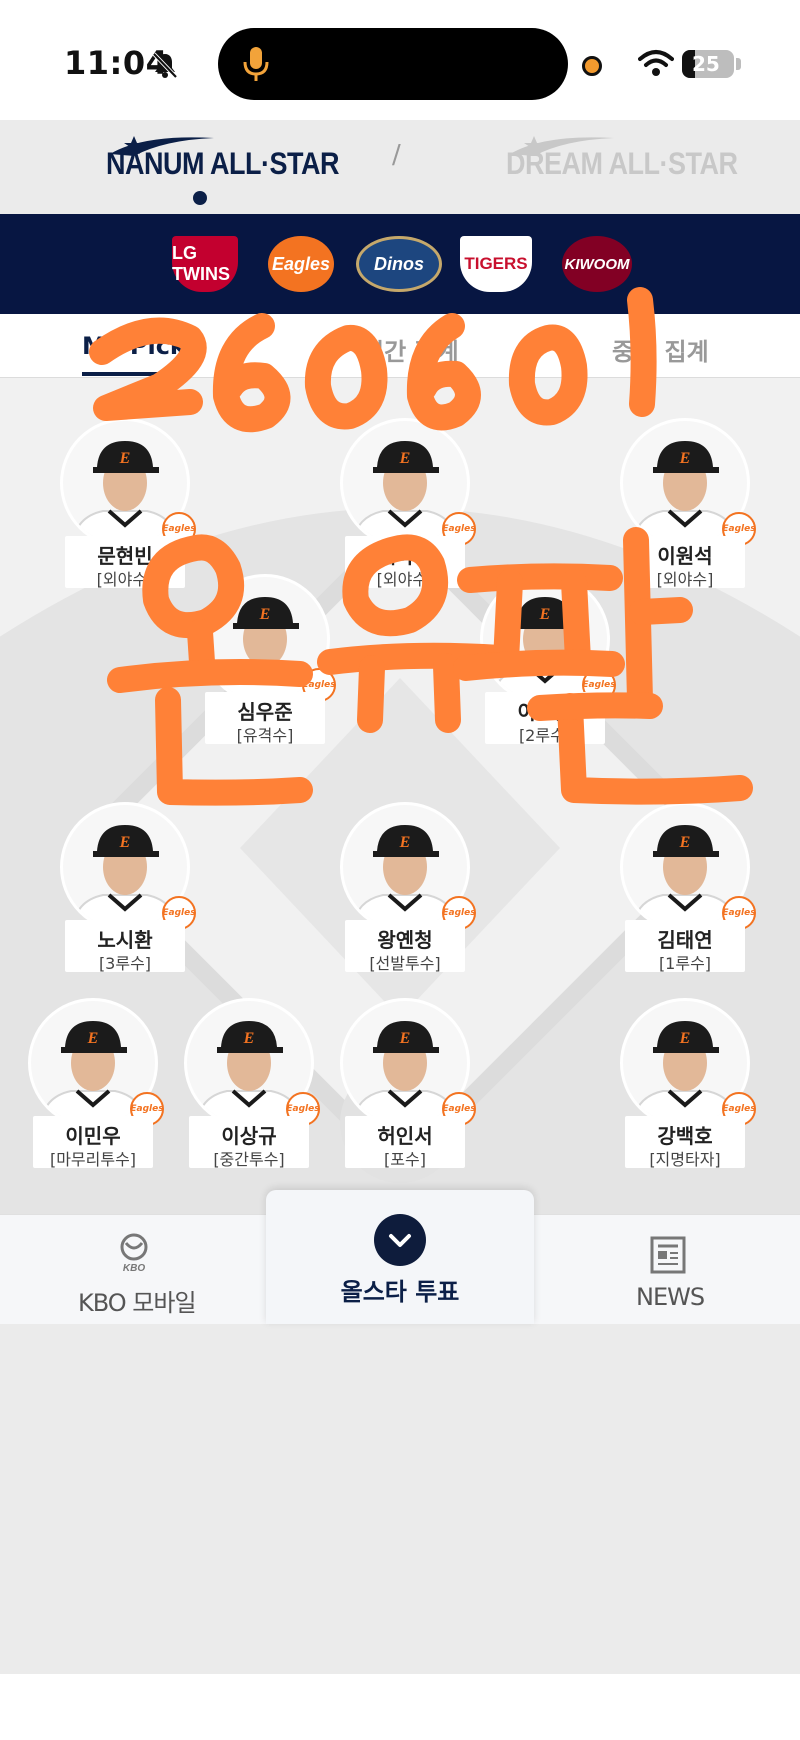  Describe the element at coordinates (125, 963) in the screenshot. I see `player-position: [3루수]` at that location.